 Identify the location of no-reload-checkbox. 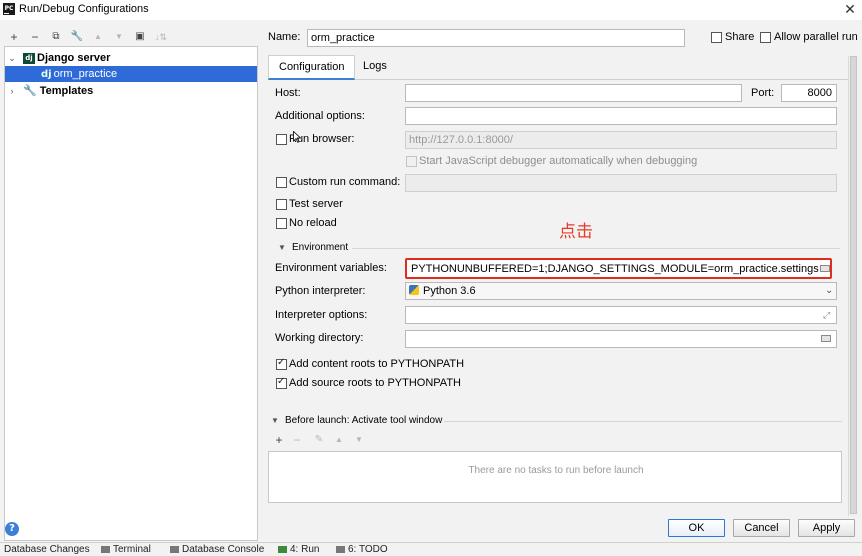
(281, 223).